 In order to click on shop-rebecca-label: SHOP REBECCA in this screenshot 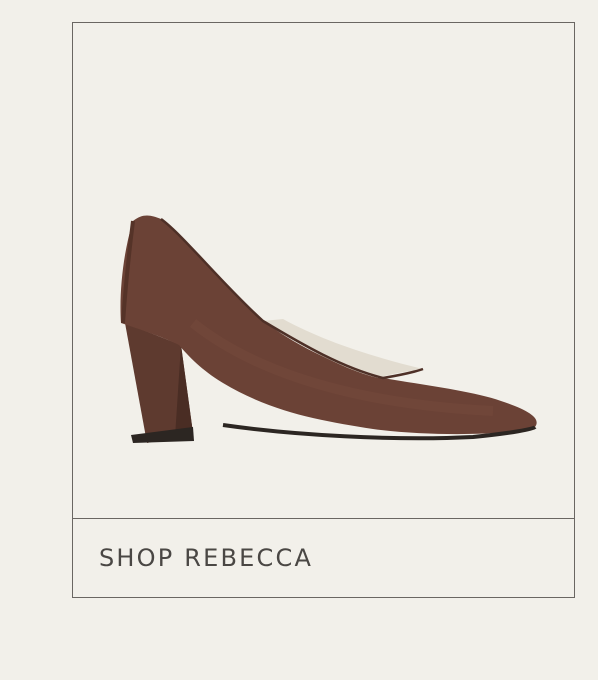, I will do `click(206, 558)`.